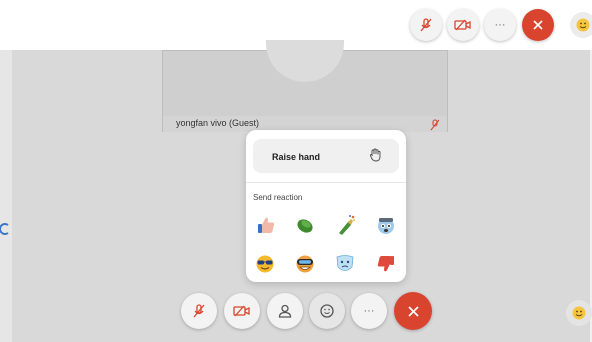  I want to click on thumbs-down-reaction, so click(386, 264).